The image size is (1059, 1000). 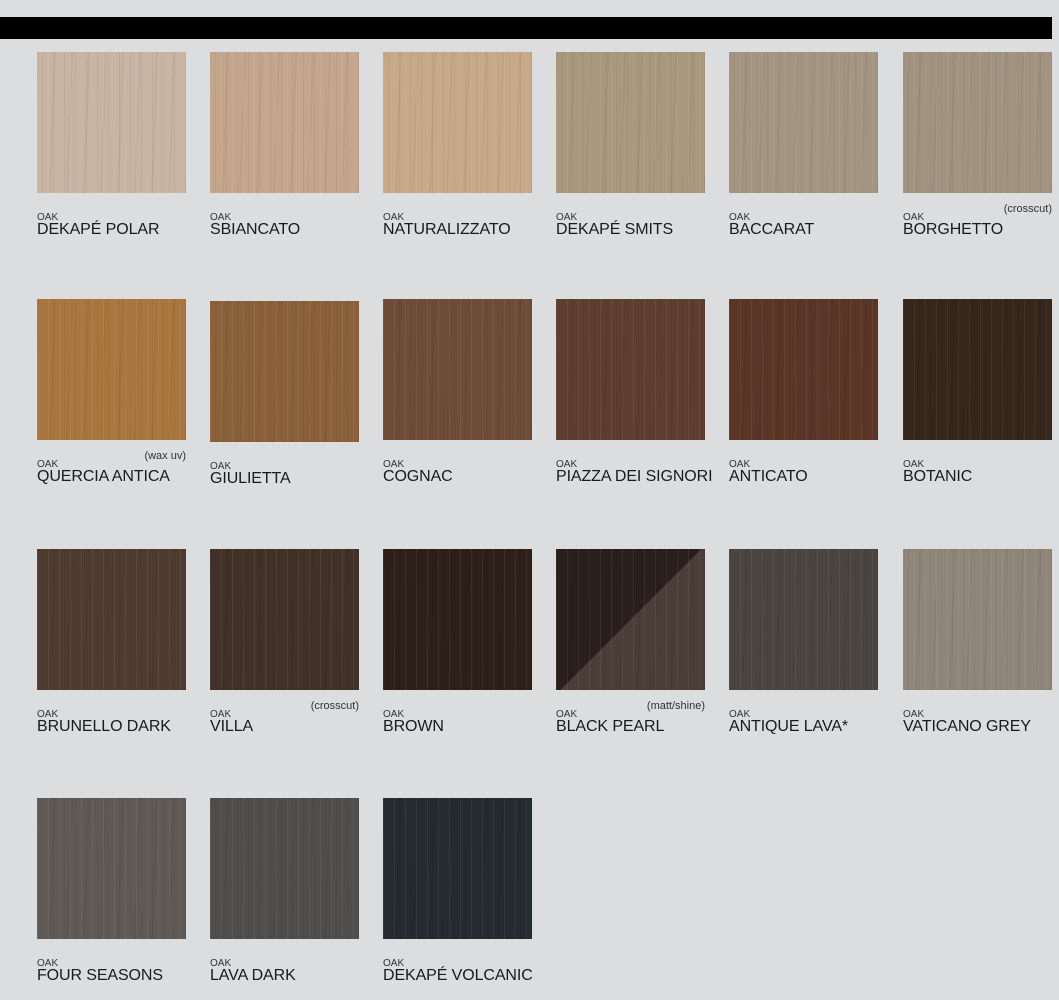 I want to click on swatch-name: DEKAPÉ VOLCANIC, so click(x=458, y=975).